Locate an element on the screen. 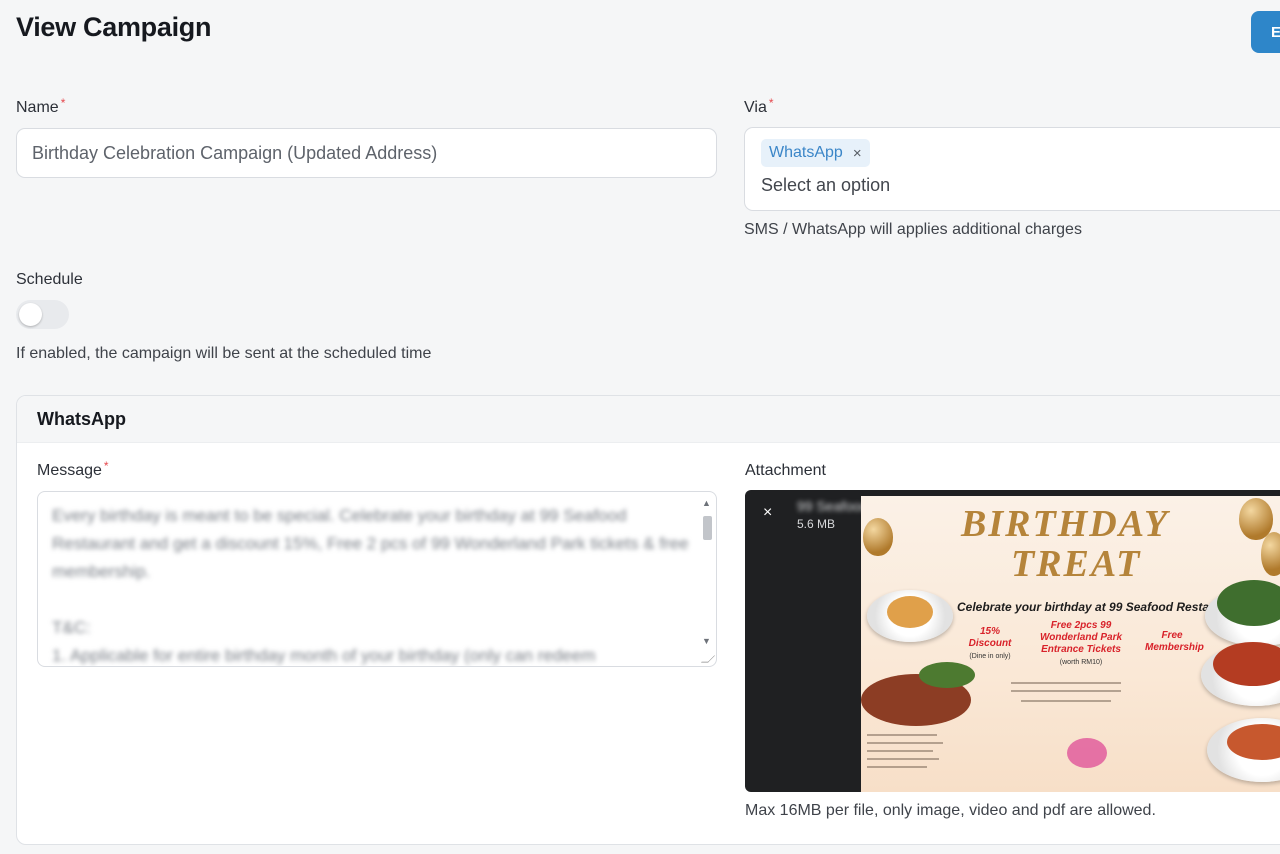  toggle-knob is located at coordinates (30, 314).